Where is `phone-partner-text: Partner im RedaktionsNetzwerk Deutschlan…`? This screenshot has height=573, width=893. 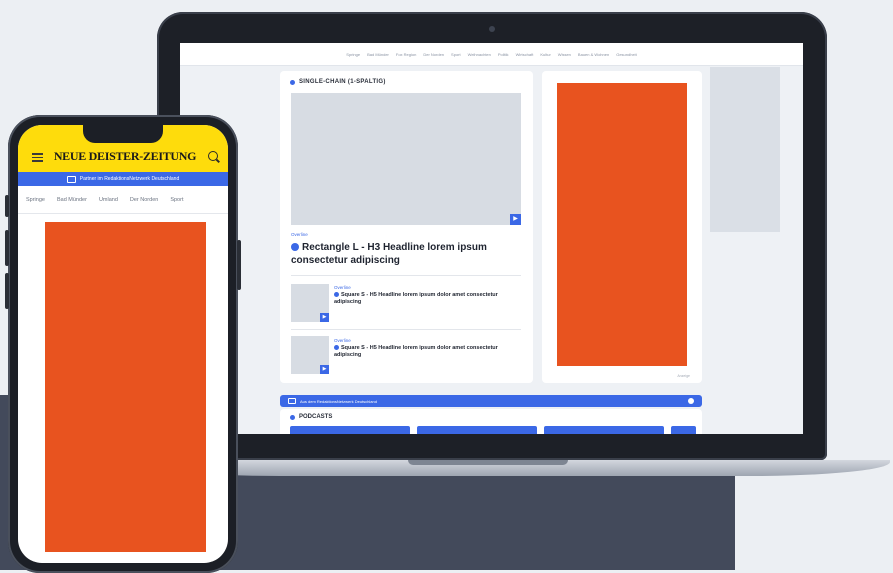
phone-partner-text: Partner im RedaktionsNetzwerk Deutschlan… is located at coordinates (129, 179).